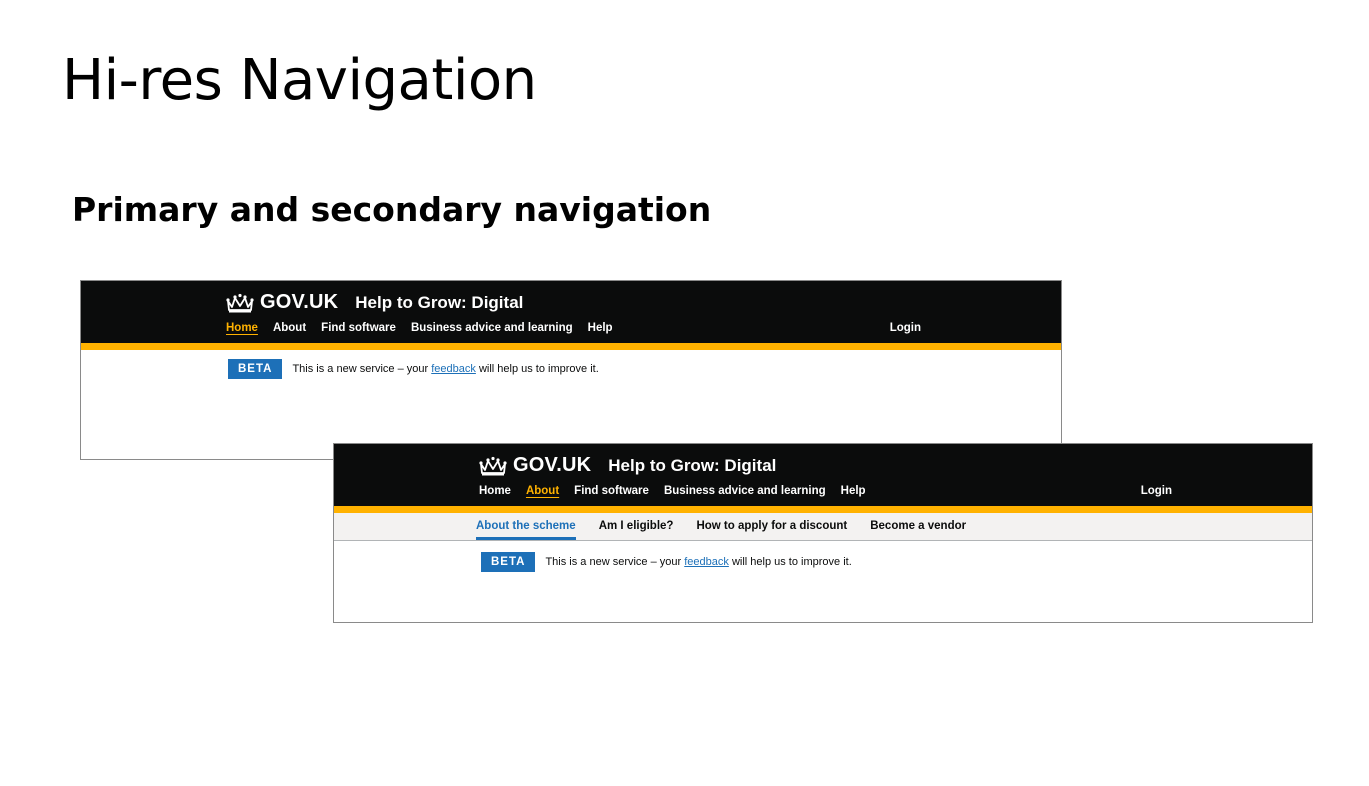 This screenshot has height=786, width=1369. What do you see at coordinates (636, 526) in the screenshot?
I see `subnav-item-am-i-eligible: Am I eligible?` at bounding box center [636, 526].